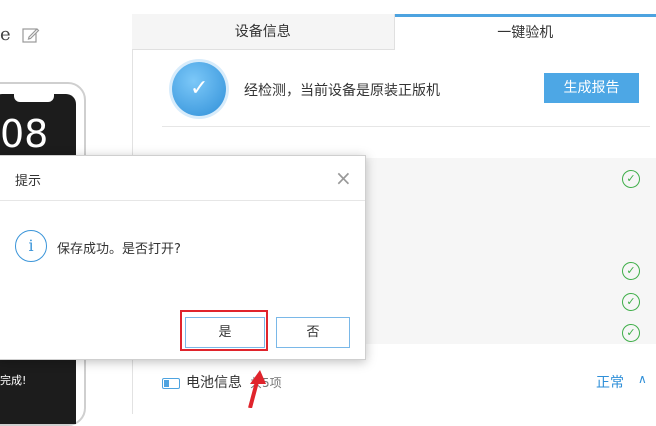 Image resolution: width=656 pixels, height=426 pixels. What do you see at coordinates (258, 388) in the screenshot?
I see `annotation-arrow-icon` at bounding box center [258, 388].